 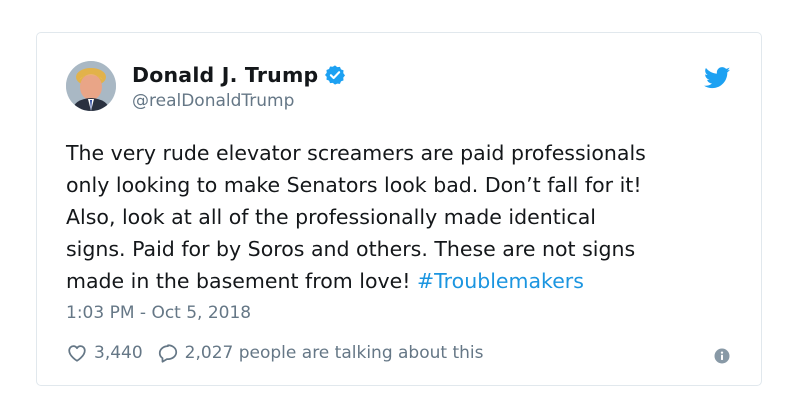 I want to click on avatar, so click(x=91, y=86).